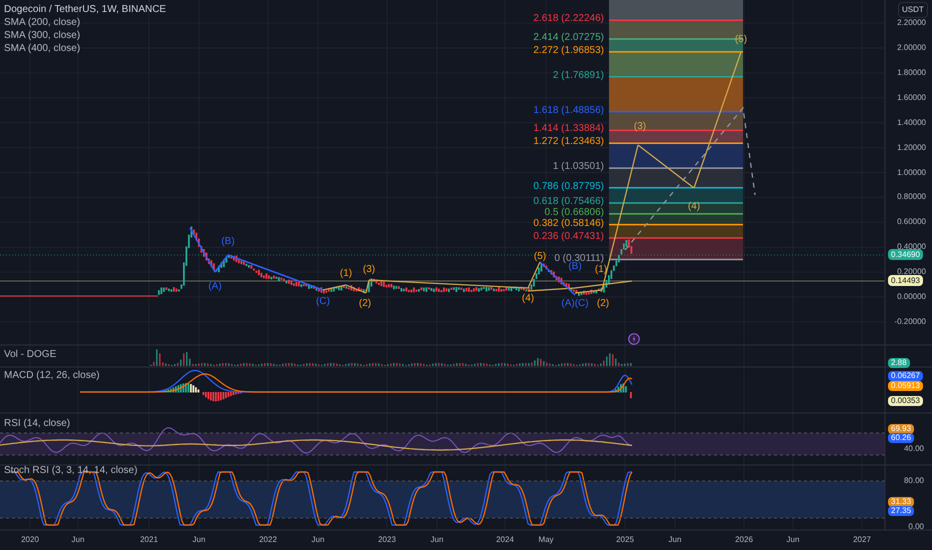  What do you see at coordinates (911, 23) in the screenshot?
I see `price-tick: 2.20000` at bounding box center [911, 23].